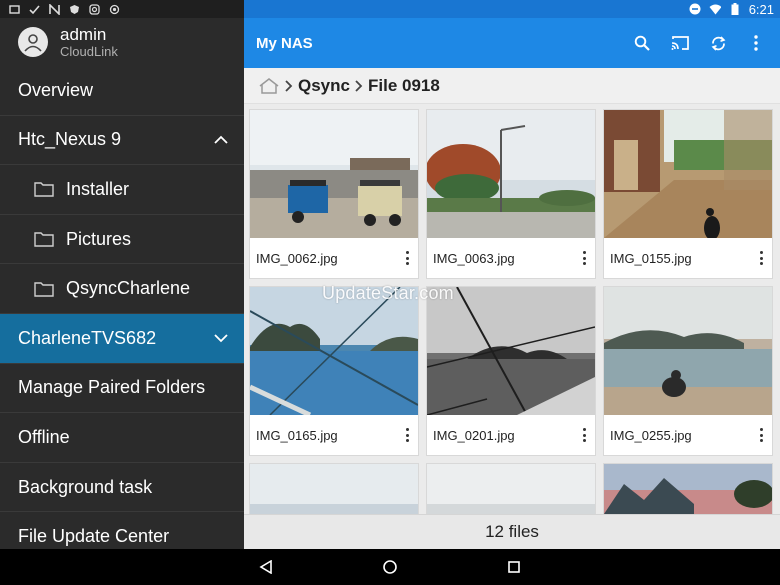 This screenshot has width=780, height=585. What do you see at coordinates (715, 9) in the screenshot?
I see `wifi-icon` at bounding box center [715, 9].